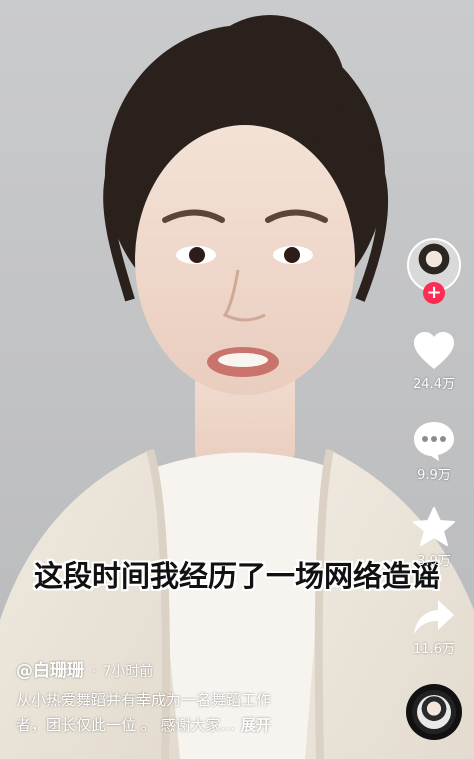 The height and width of the screenshot is (759, 474). Describe the element at coordinates (434, 441) in the screenshot. I see `comment-bubble-icon` at that location.